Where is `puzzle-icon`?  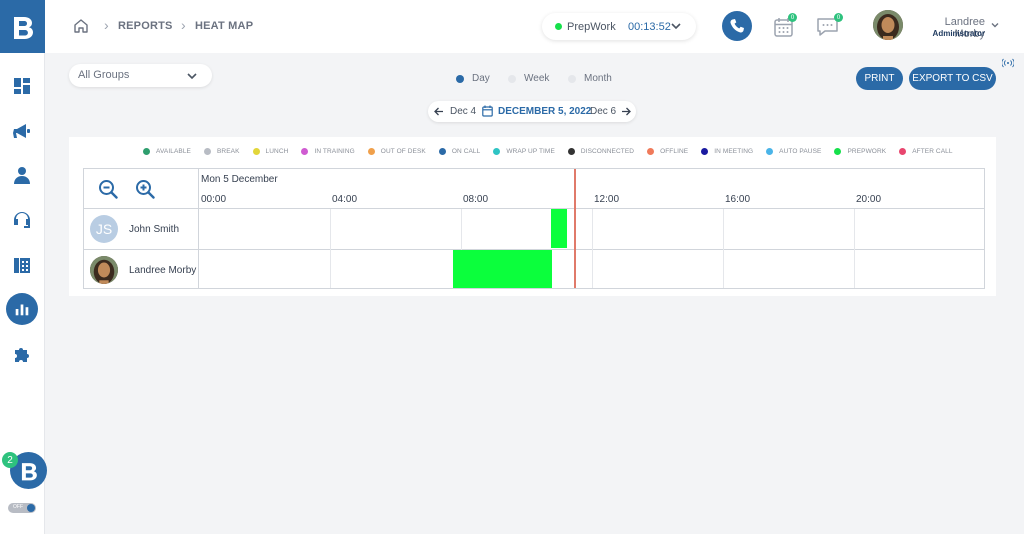 puzzle-icon is located at coordinates (22, 354).